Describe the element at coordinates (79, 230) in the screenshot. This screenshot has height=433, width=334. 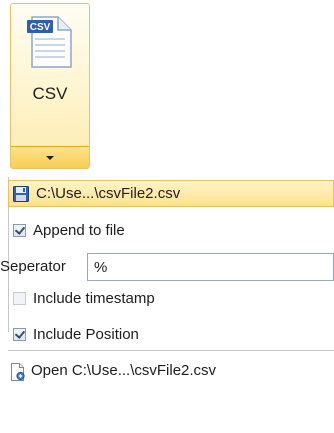
I see `append-label: Append to file` at that location.